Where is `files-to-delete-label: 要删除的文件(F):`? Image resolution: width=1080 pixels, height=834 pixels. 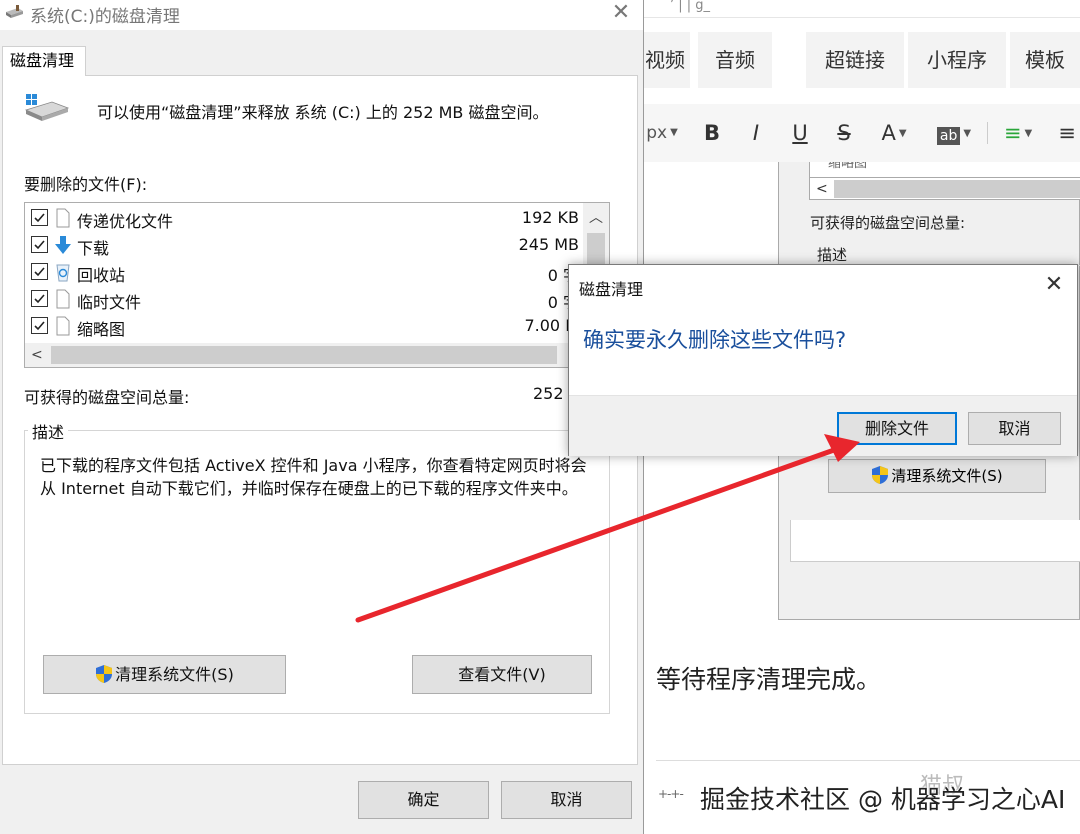
files-to-delete-label: 要删除的文件(F): is located at coordinates (86, 184).